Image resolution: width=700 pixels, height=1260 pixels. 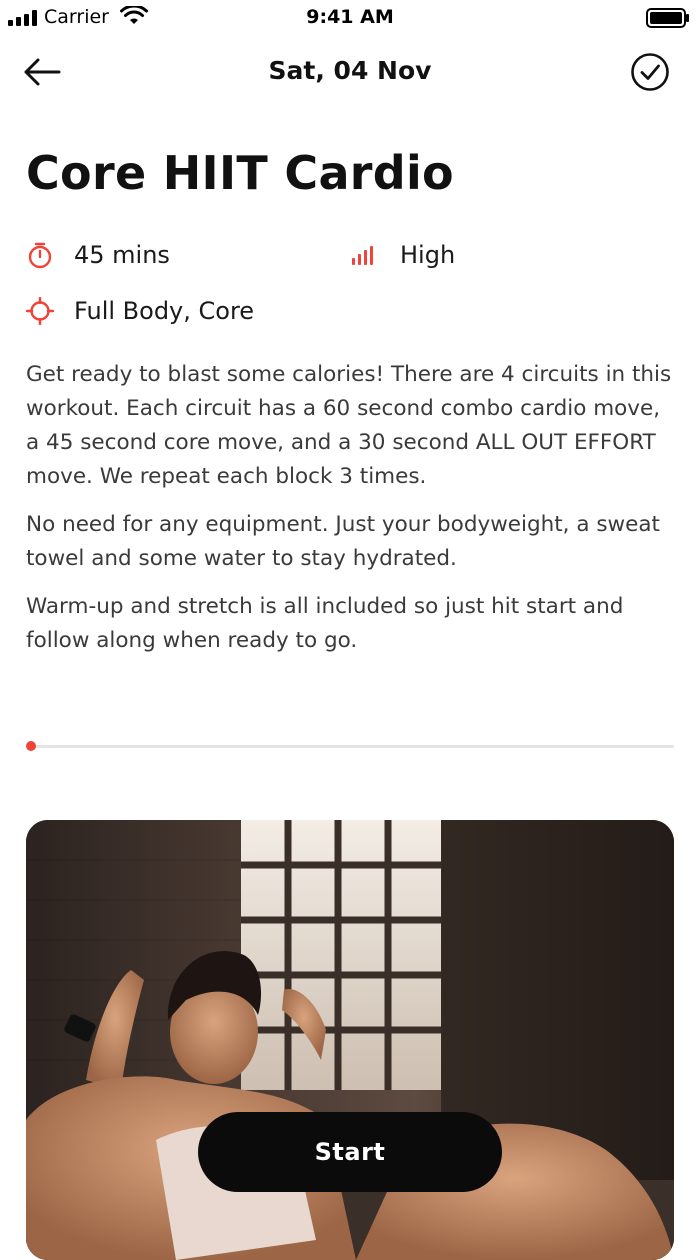 I want to click on duration-info: 45 mins, so click(x=98, y=255).